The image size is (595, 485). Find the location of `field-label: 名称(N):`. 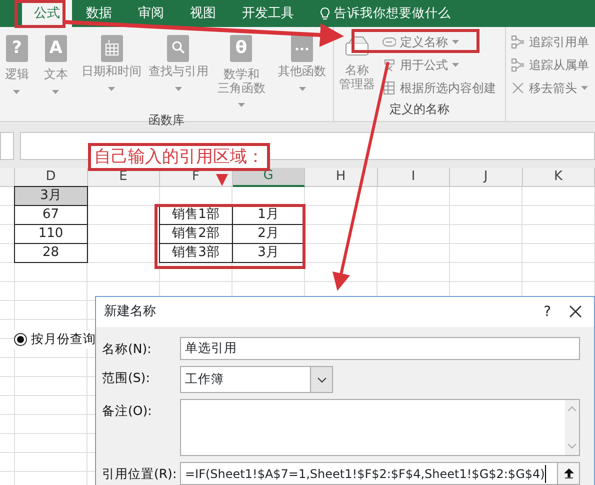

field-label: 名称(N): is located at coordinates (127, 349).